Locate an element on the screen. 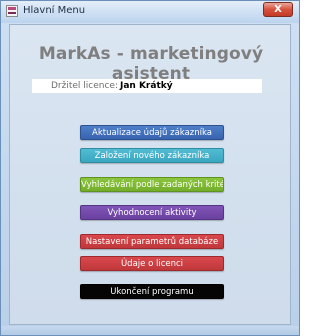  search-criteria-button: Vyhledávání podle zadaných kritérií is located at coordinates (152, 184).